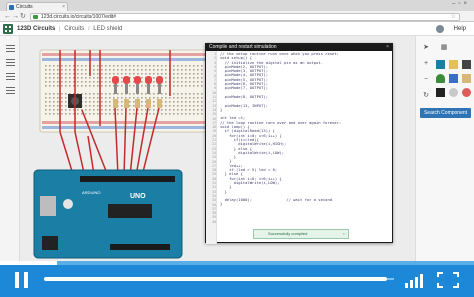  Describe the element at coordinates (35, 17) in the screenshot. I see `secure-lock-icon` at that location.